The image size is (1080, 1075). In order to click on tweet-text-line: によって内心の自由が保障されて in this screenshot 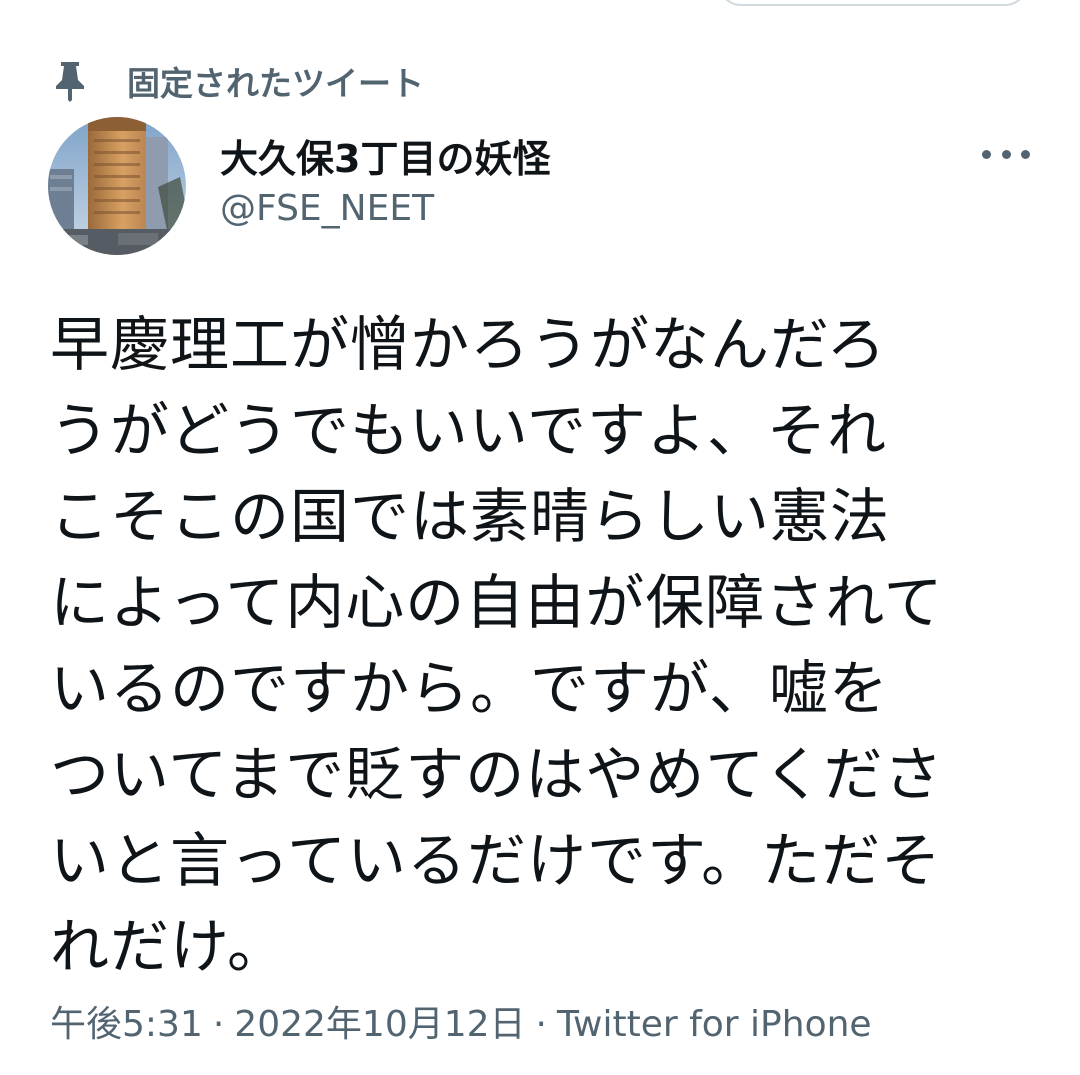, I will do `click(497, 602)`.